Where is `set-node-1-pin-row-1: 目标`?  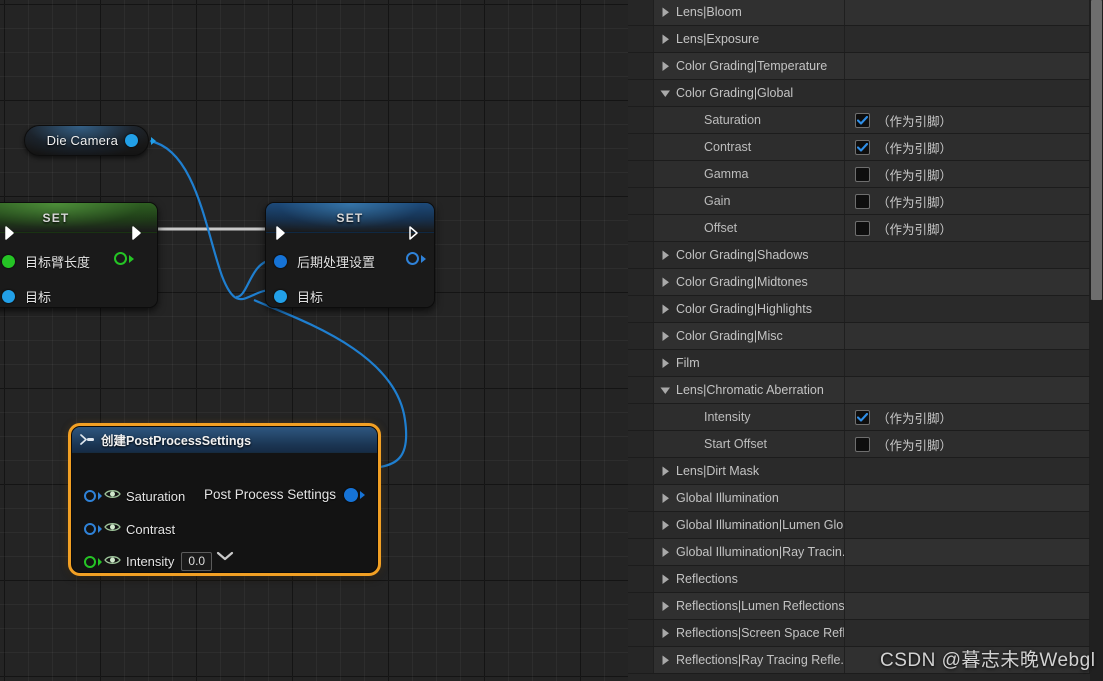 set-node-1-pin-row-1: 目标 is located at coordinates (26, 296).